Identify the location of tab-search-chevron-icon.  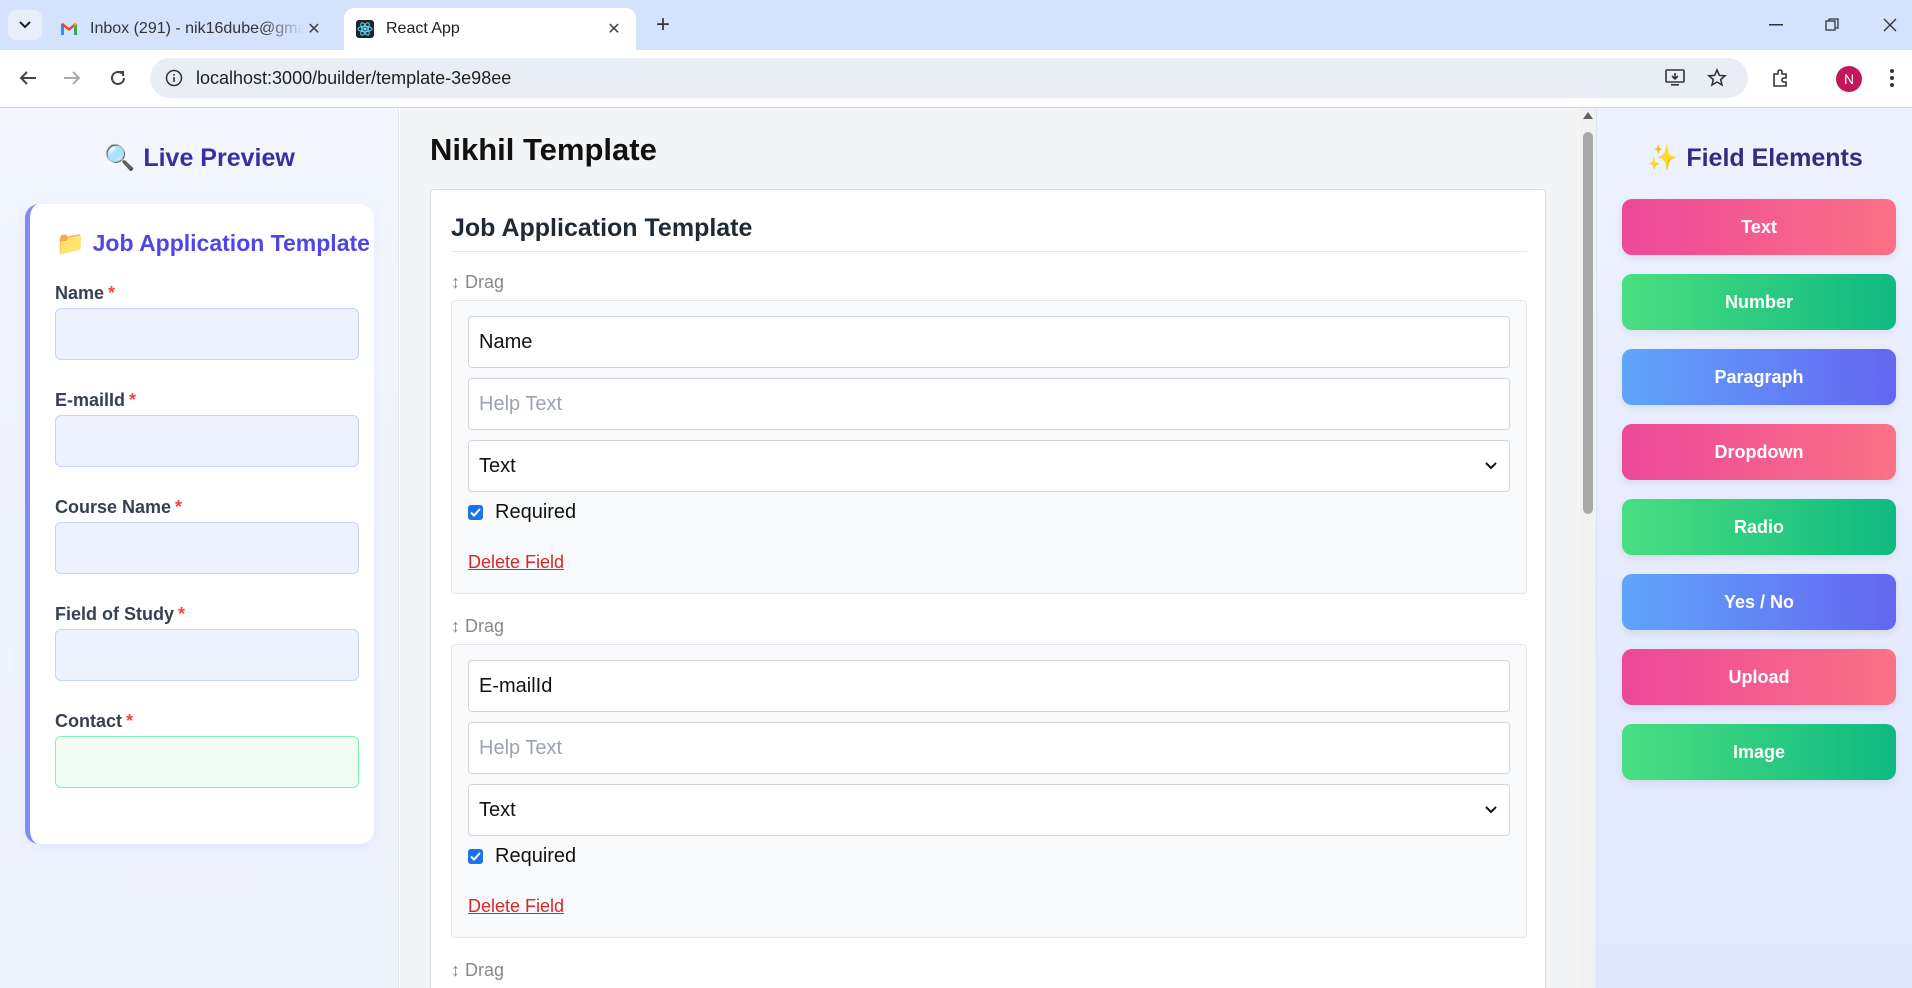
(25, 25).